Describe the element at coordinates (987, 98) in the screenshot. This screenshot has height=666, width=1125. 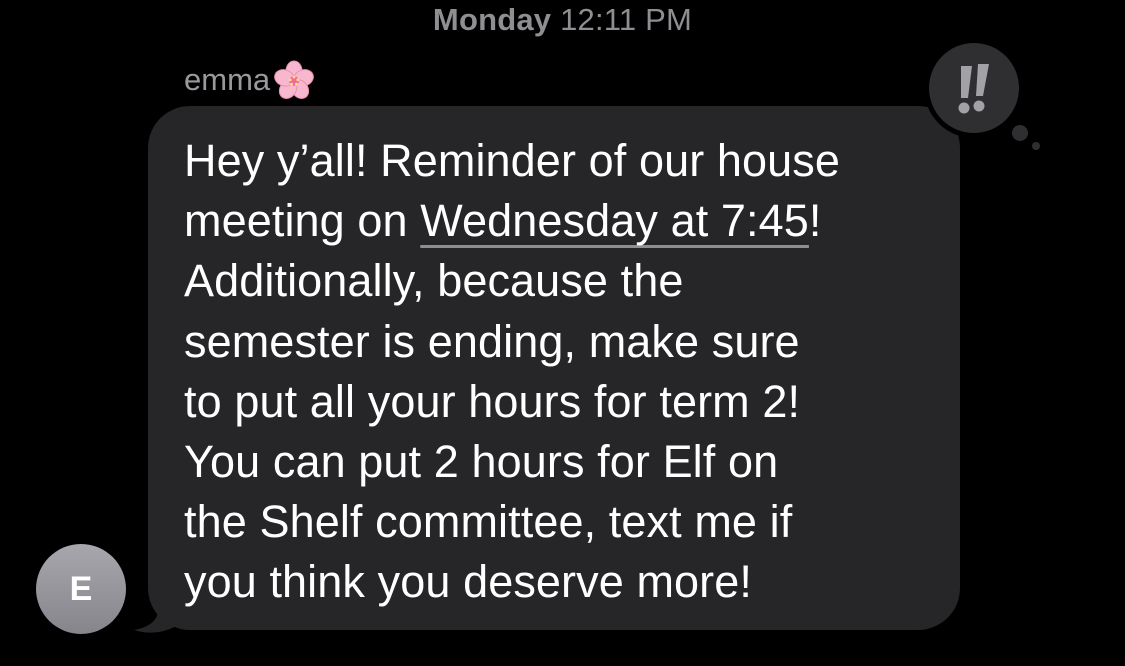
I see `tapback-reaction` at that location.